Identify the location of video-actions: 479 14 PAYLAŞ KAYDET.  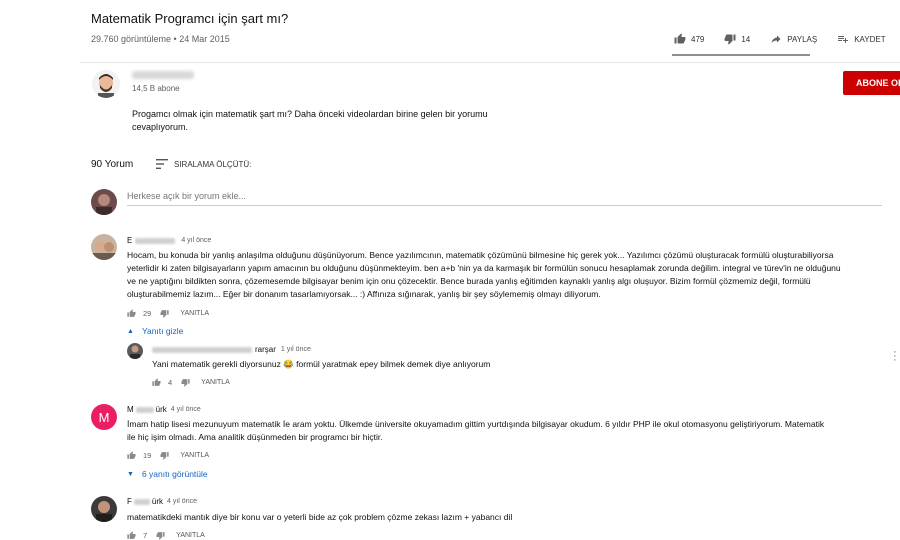
(787, 39).